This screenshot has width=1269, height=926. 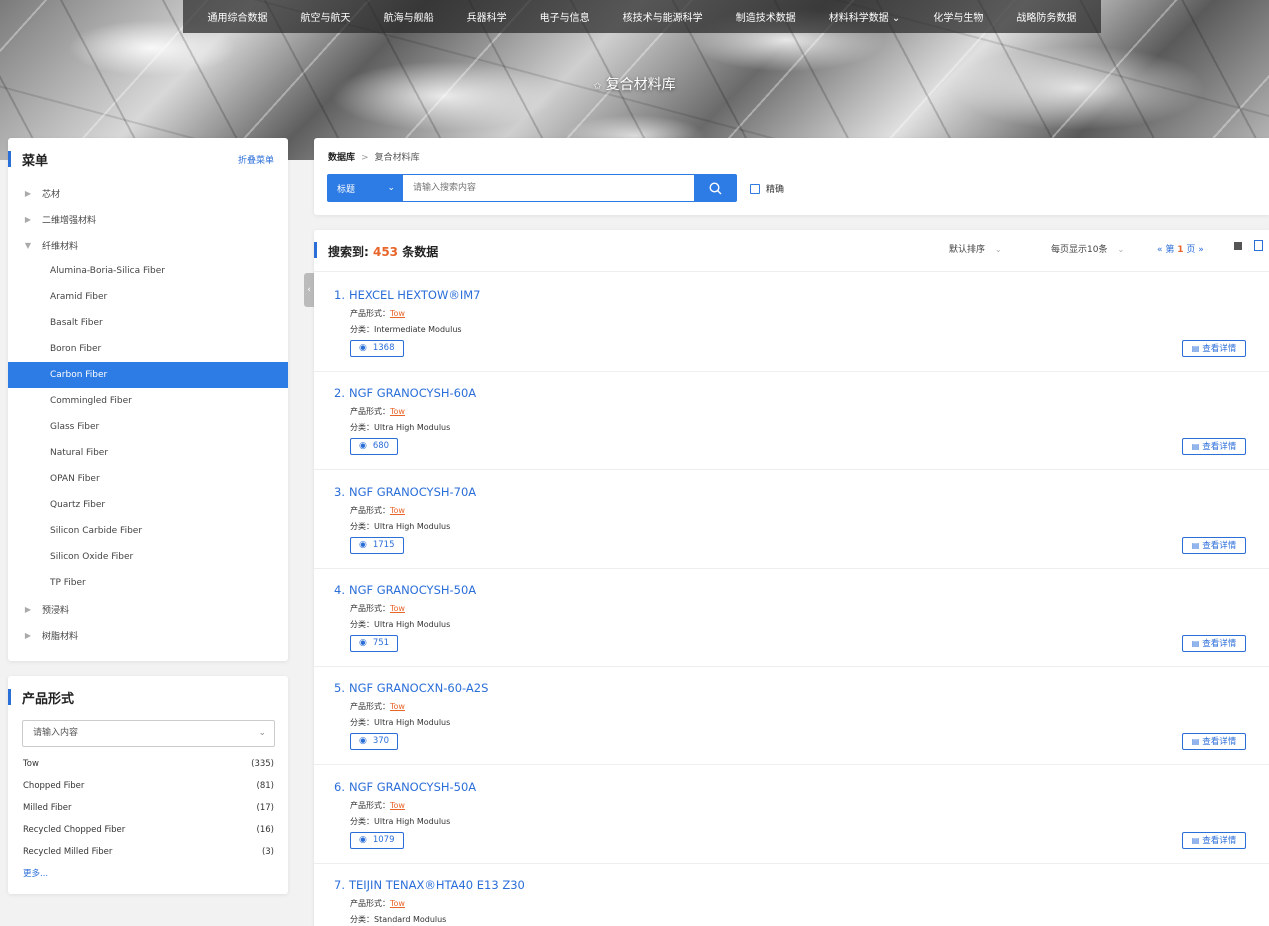 I want to click on filter-header: 产品形式, so click(x=148, y=697).